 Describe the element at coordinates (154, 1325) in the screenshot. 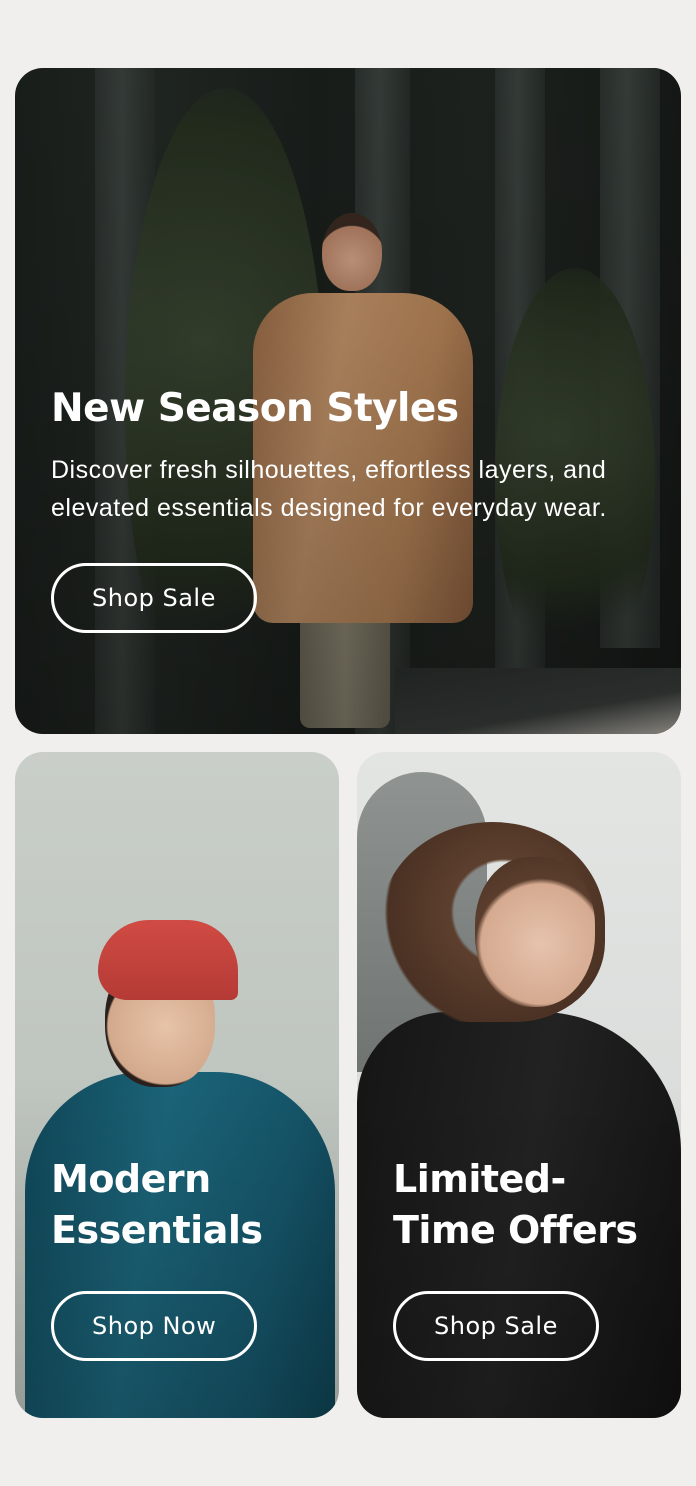

I see `shop-now-button: Shop Now` at that location.